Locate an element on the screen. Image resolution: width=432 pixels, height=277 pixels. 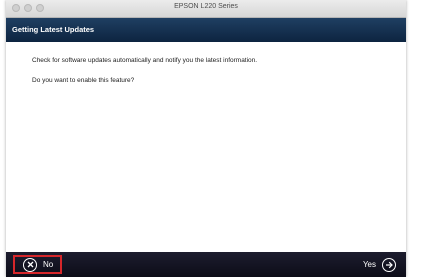
page-title: Getting Latest Updates is located at coordinates (53, 29).